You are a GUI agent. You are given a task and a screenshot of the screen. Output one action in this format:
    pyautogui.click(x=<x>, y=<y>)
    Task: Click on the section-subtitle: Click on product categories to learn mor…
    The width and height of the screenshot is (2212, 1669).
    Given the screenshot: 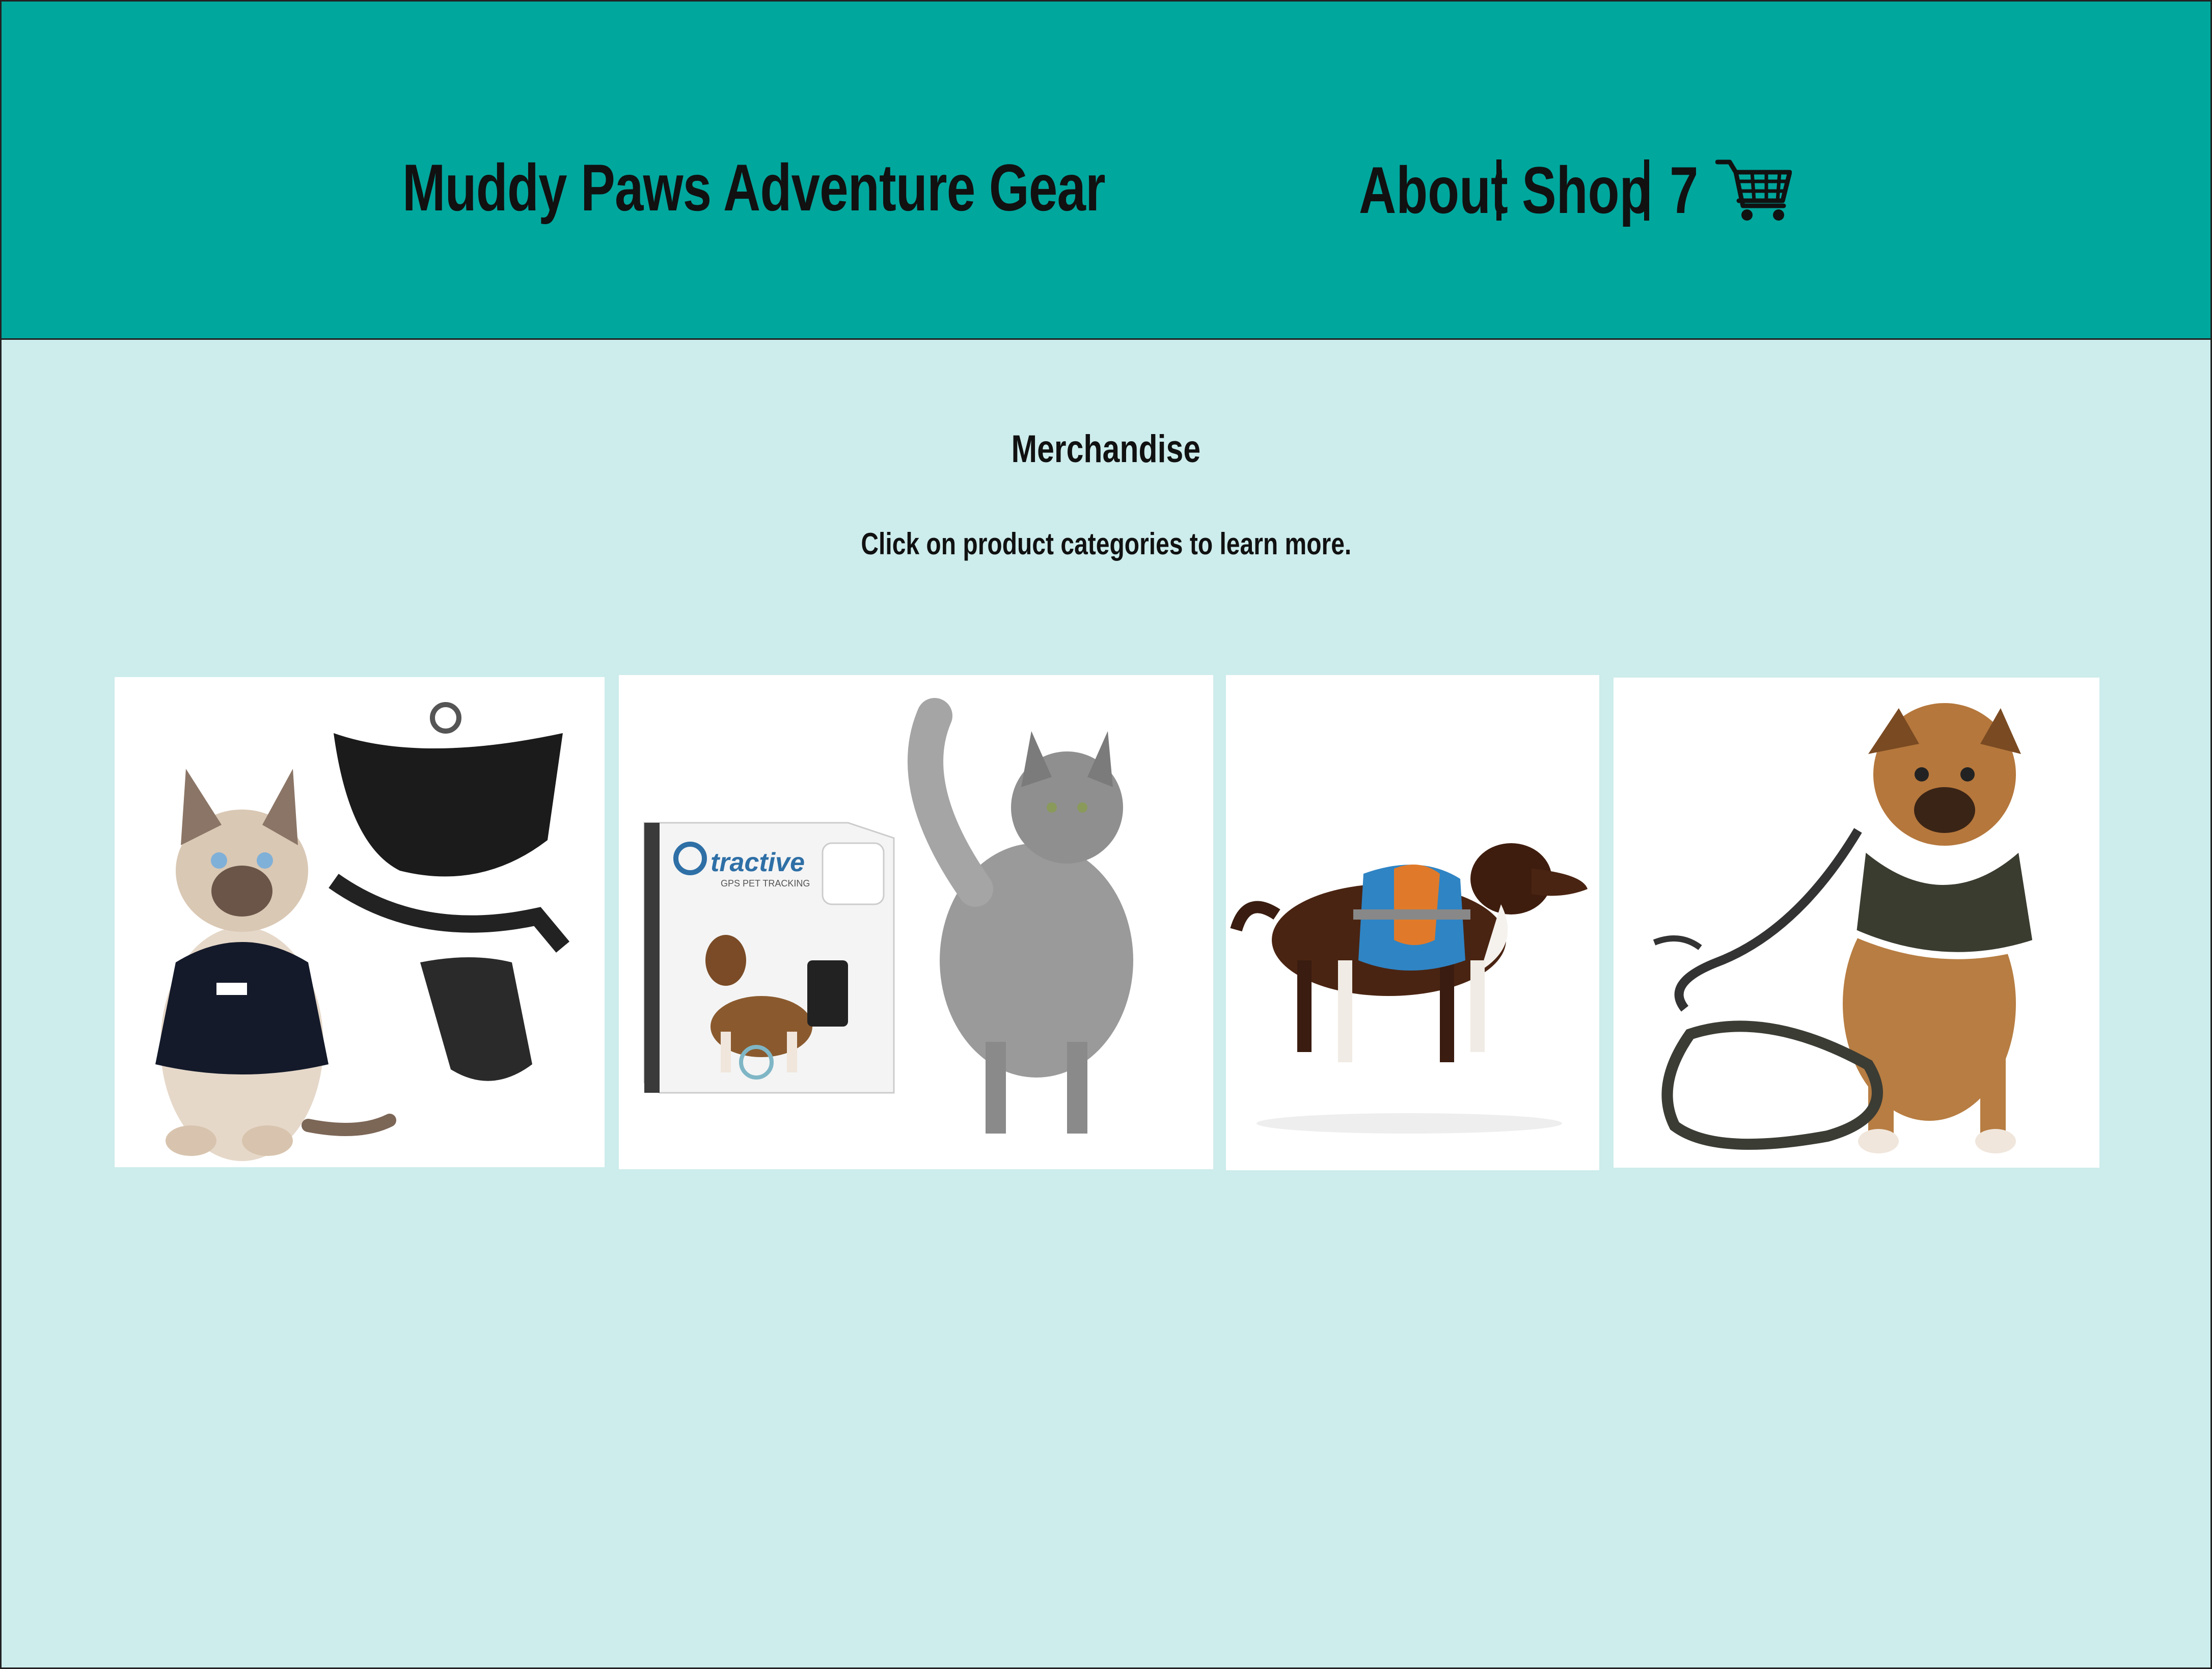 What is the action you would take?
    pyautogui.click(x=1106, y=543)
    